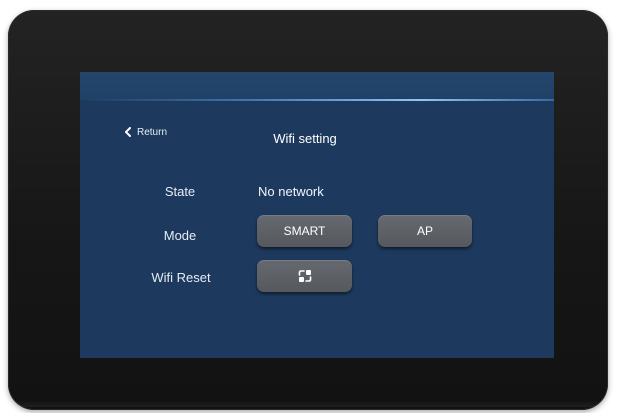  What do you see at coordinates (291, 191) in the screenshot?
I see `state-value: No network` at bounding box center [291, 191].